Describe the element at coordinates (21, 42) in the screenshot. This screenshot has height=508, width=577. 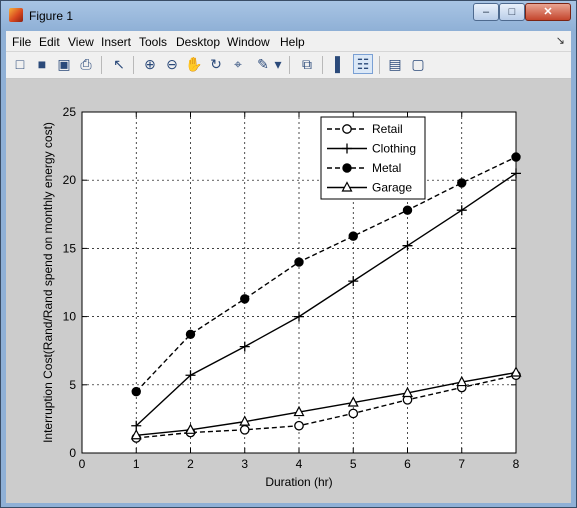
I see `menu-file: File` at that location.